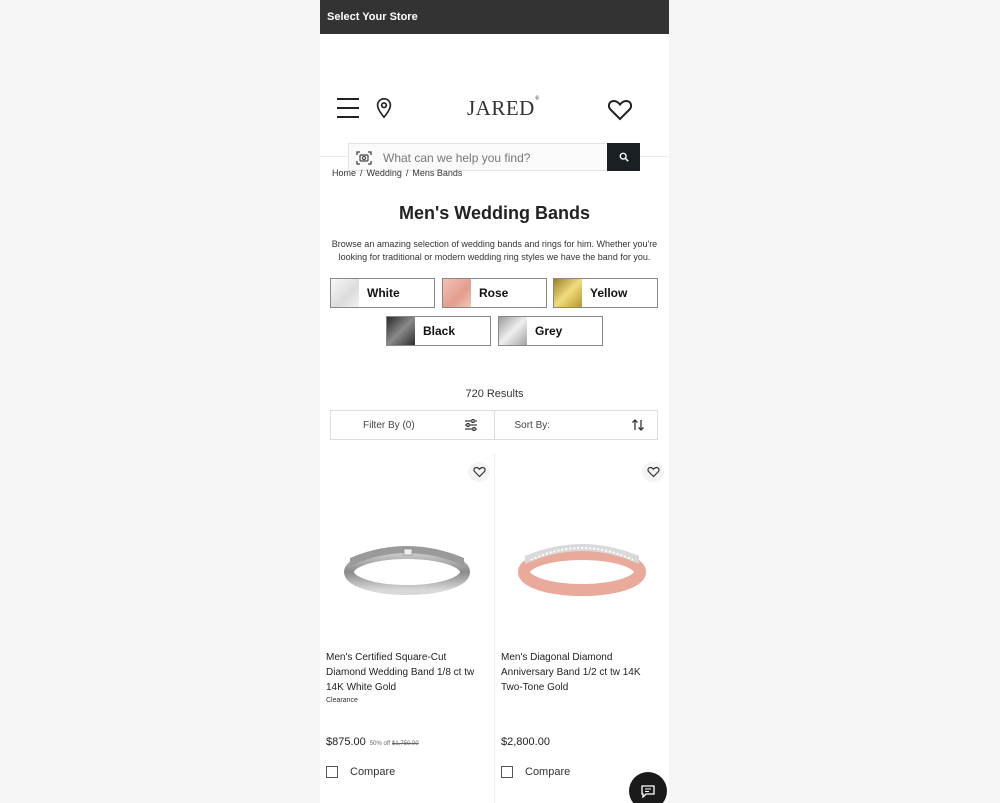  What do you see at coordinates (470, 425) in the screenshot?
I see `filter-sliders-icon` at bounding box center [470, 425].